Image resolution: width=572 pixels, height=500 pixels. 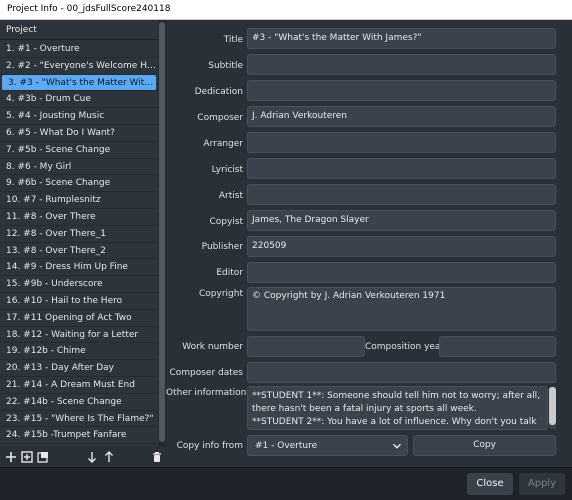 What do you see at coordinates (78, 301) in the screenshot?
I see `list-item: 16. #10 - Hail to the Hero` at bounding box center [78, 301].